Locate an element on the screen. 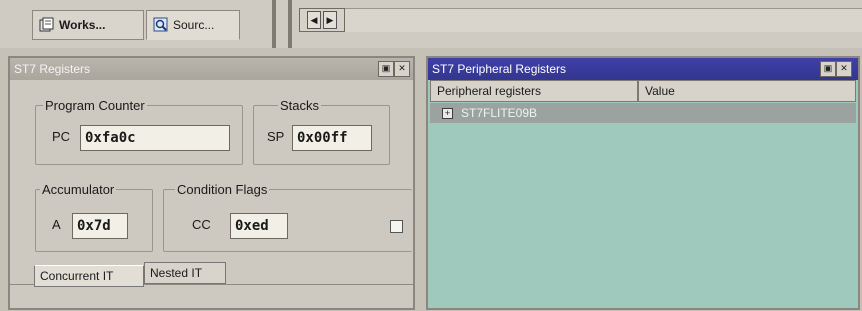 The height and width of the screenshot is (311, 862). scroll-nav: ◀ ▶ is located at coordinates (322, 20).